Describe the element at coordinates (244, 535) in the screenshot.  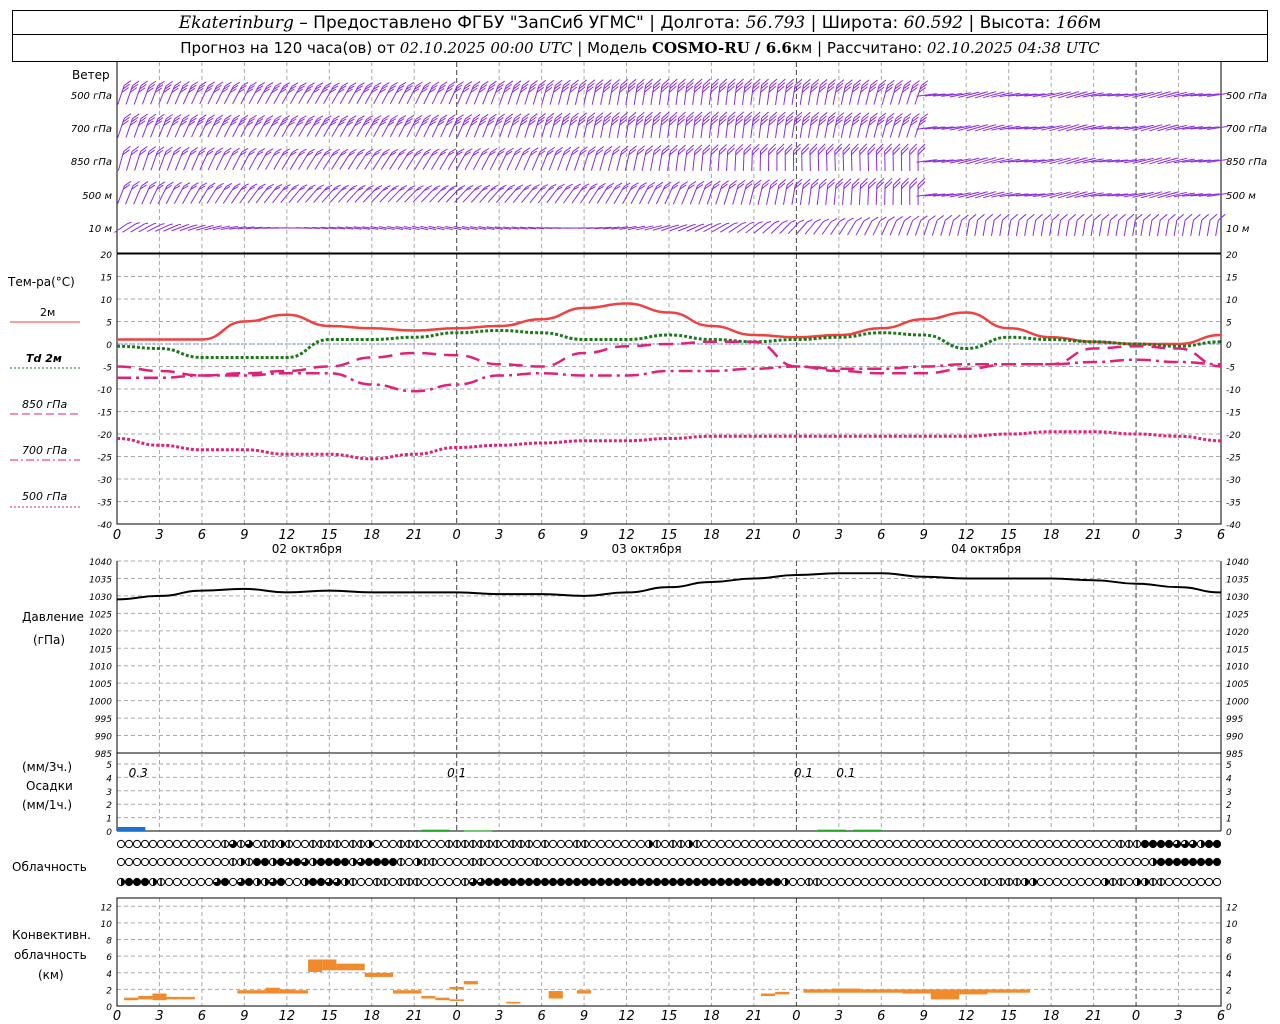
I see `temp-x-tick: 9` at that location.